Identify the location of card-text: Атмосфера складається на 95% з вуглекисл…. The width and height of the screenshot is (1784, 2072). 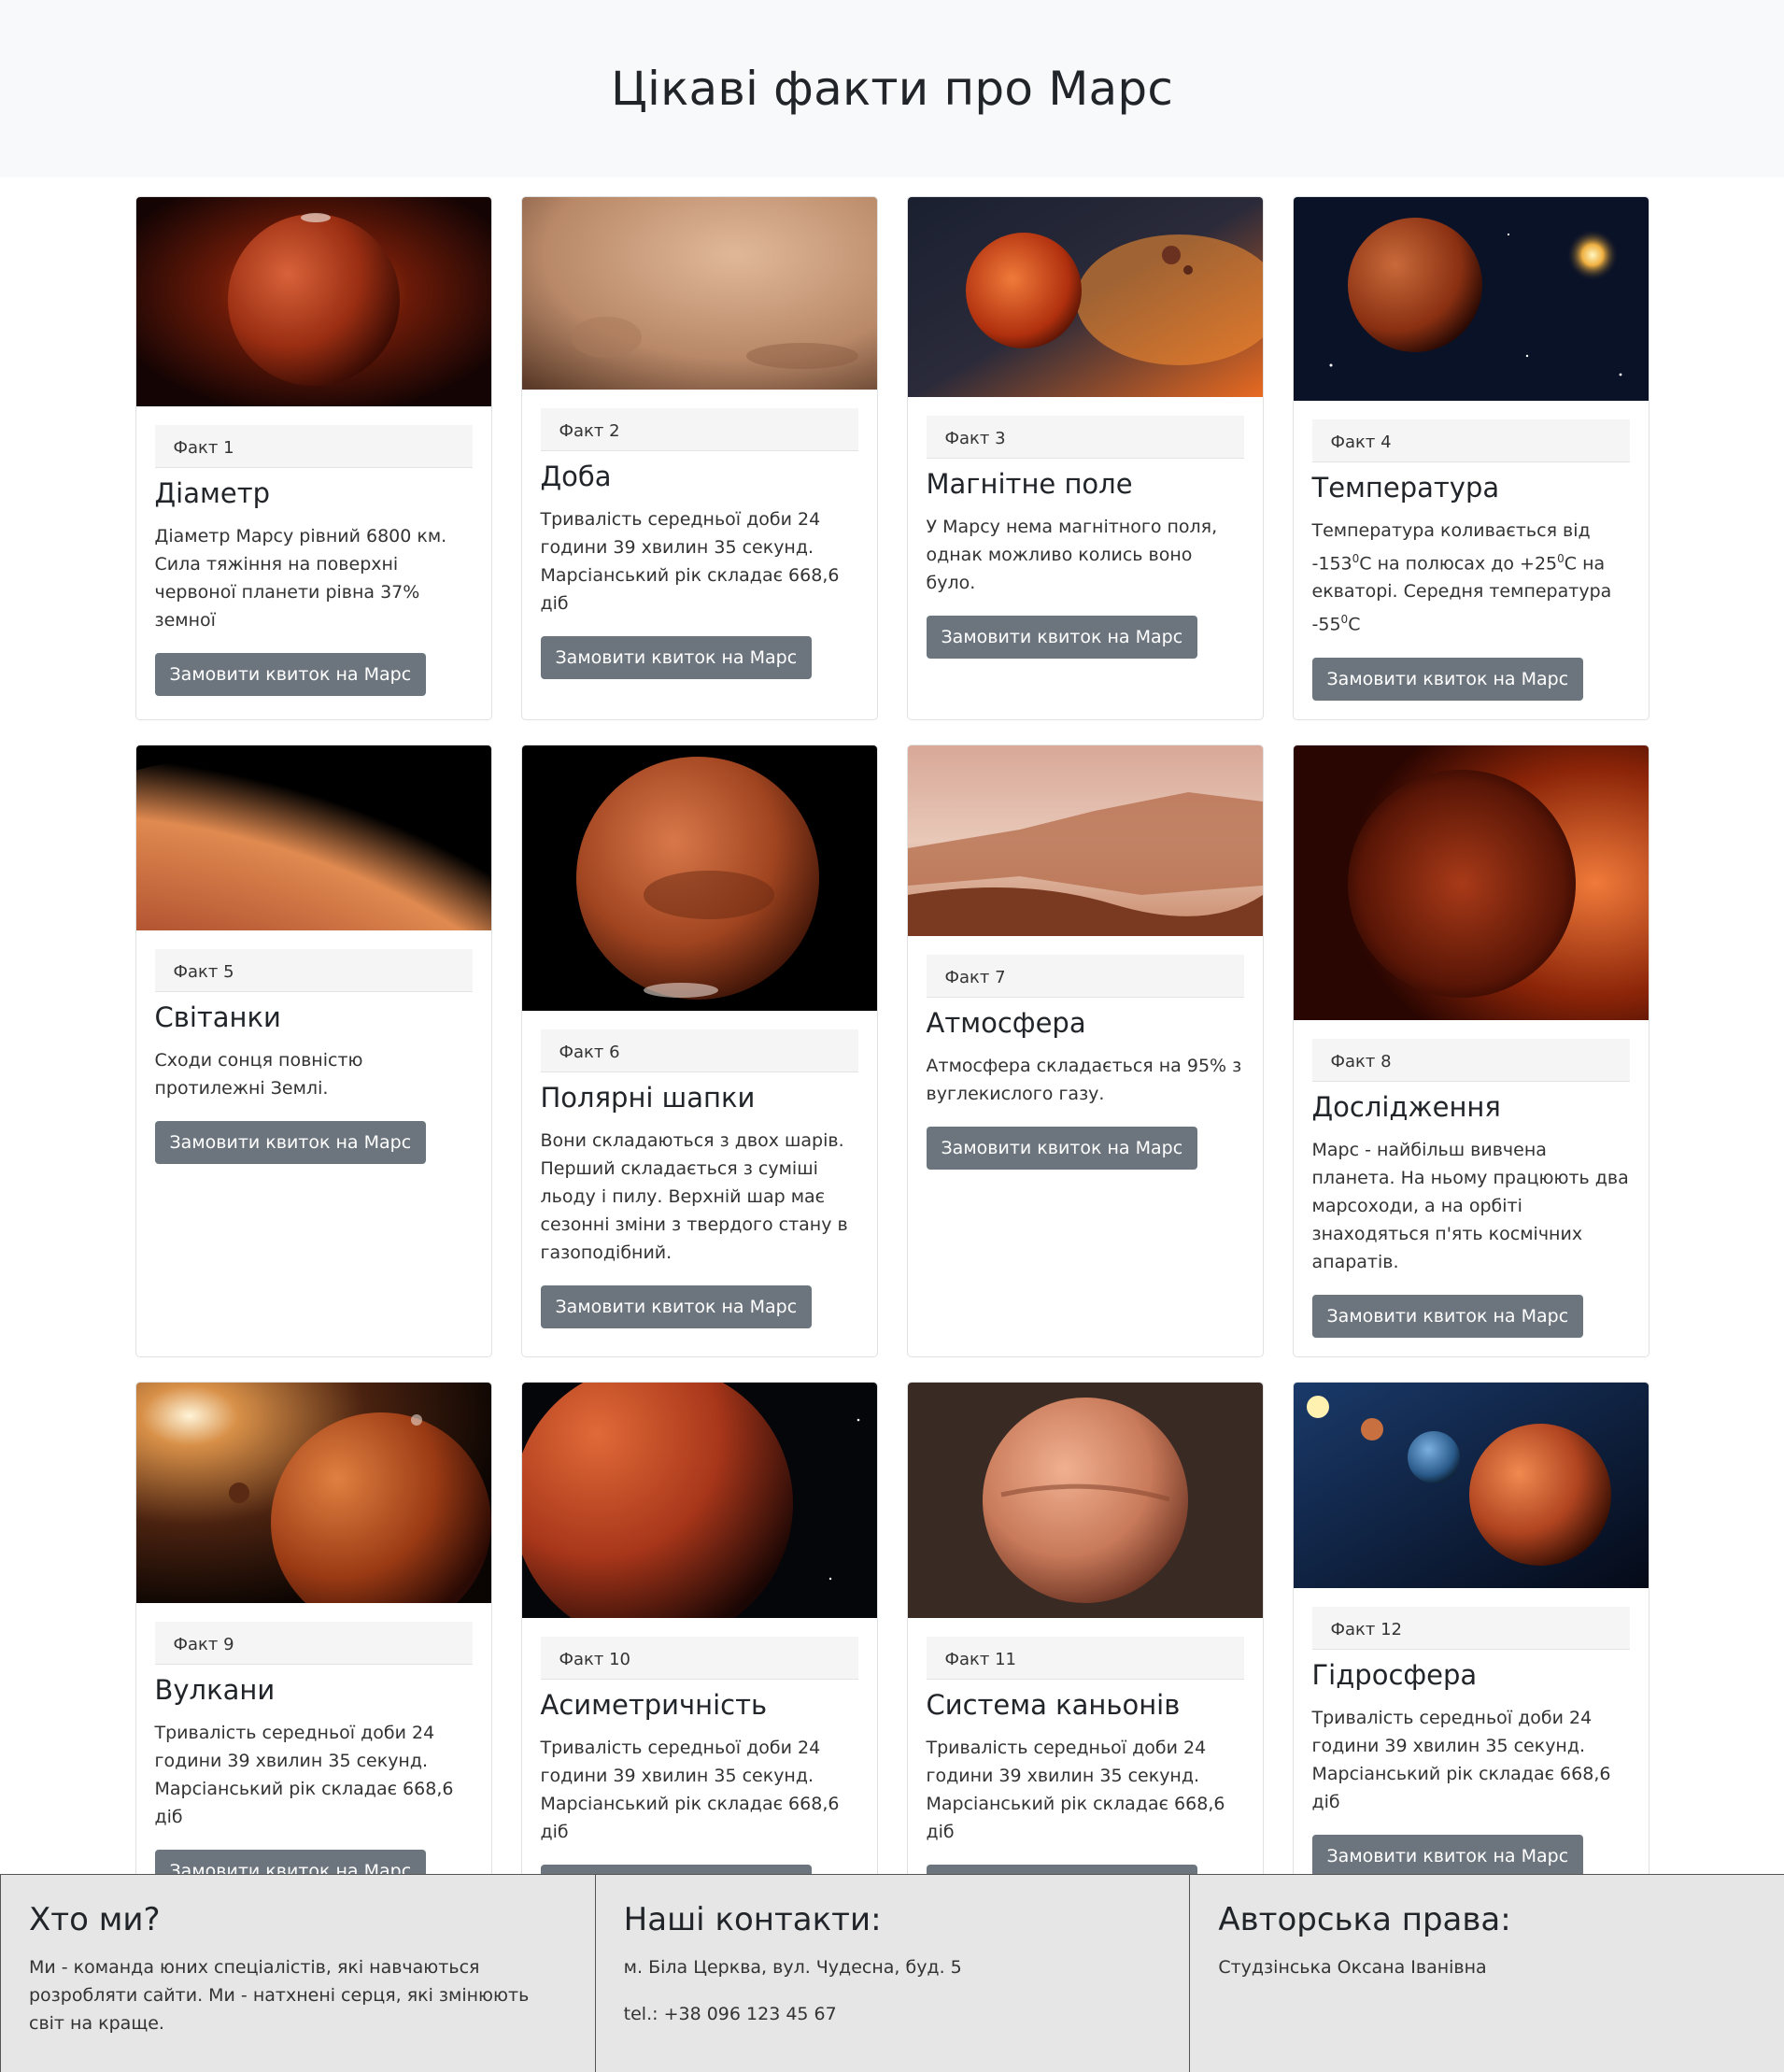
(1084, 1079).